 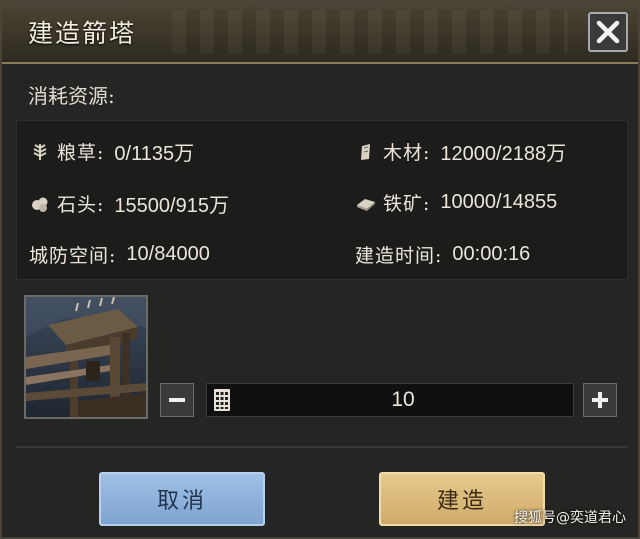 I want to click on increase-button, so click(x=600, y=400).